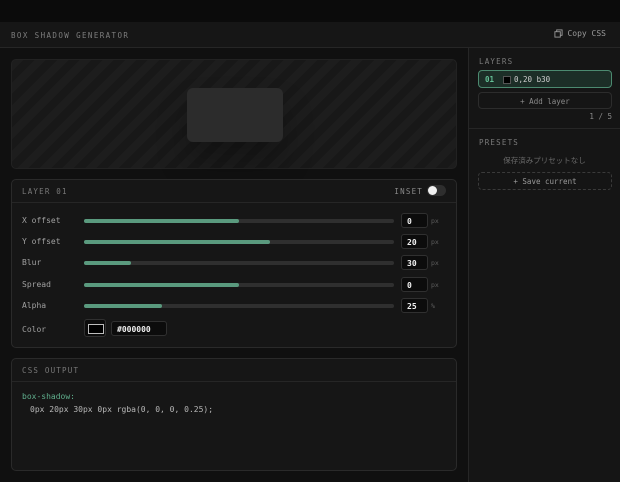  I want to click on y-offset-row: Y offset 20 px, so click(235, 242).